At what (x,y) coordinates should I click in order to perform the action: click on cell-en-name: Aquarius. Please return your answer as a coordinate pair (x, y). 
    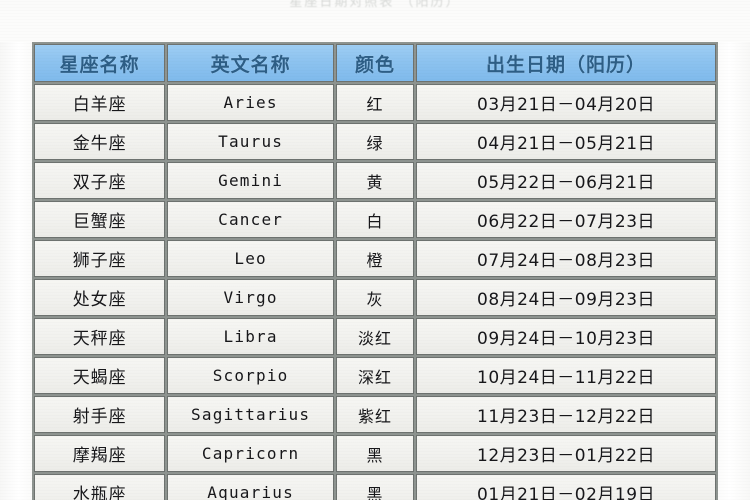
    Looking at the image, I should click on (250, 487).